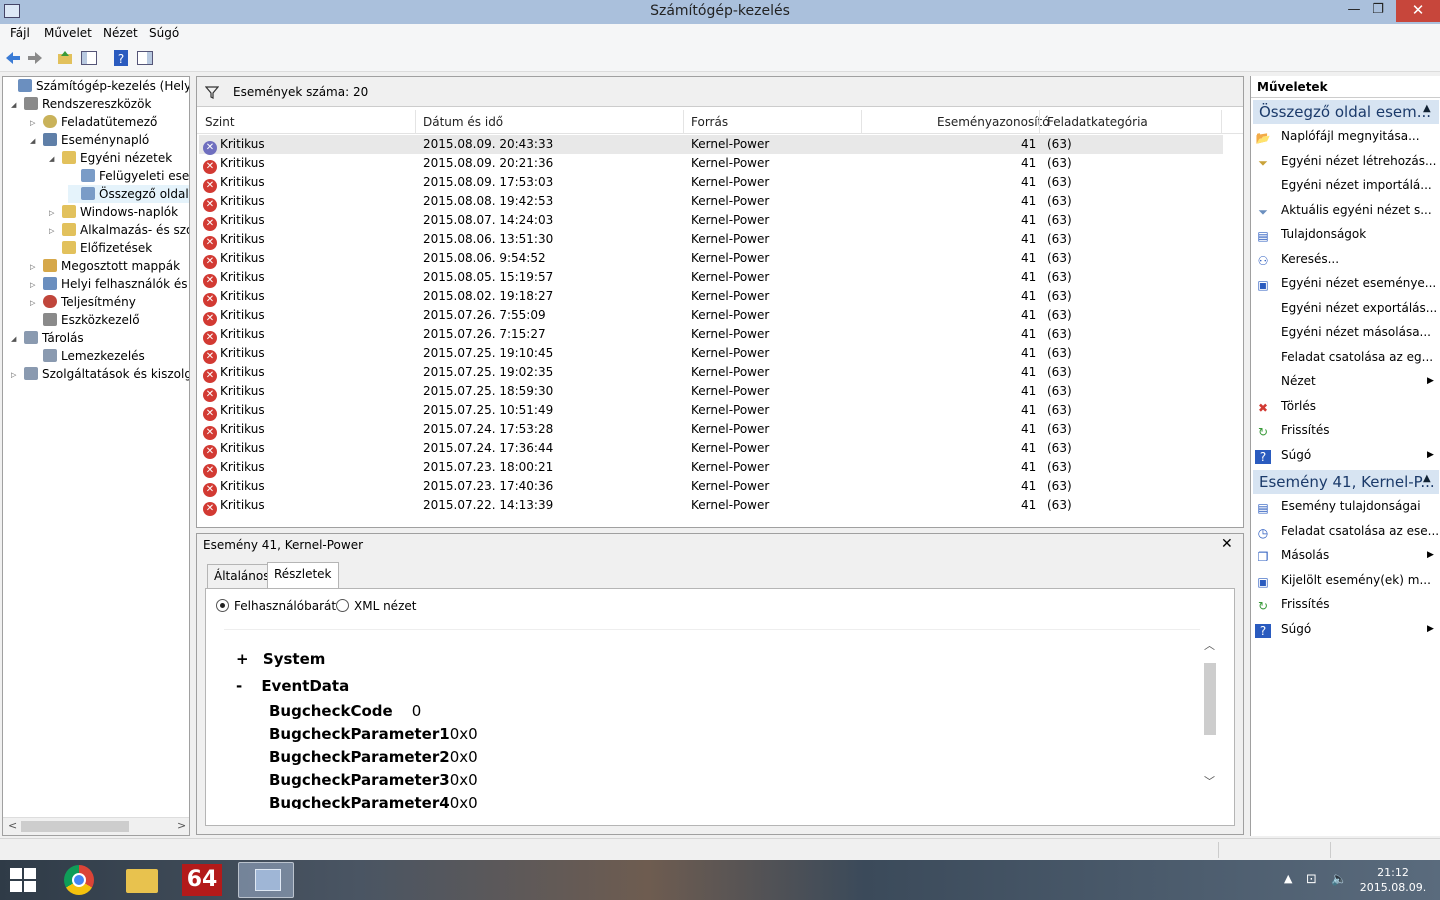 Image resolution: width=1440 pixels, height=900 pixels. What do you see at coordinates (181, 825) in the screenshot?
I see `scroll-right-icon: >` at bounding box center [181, 825].